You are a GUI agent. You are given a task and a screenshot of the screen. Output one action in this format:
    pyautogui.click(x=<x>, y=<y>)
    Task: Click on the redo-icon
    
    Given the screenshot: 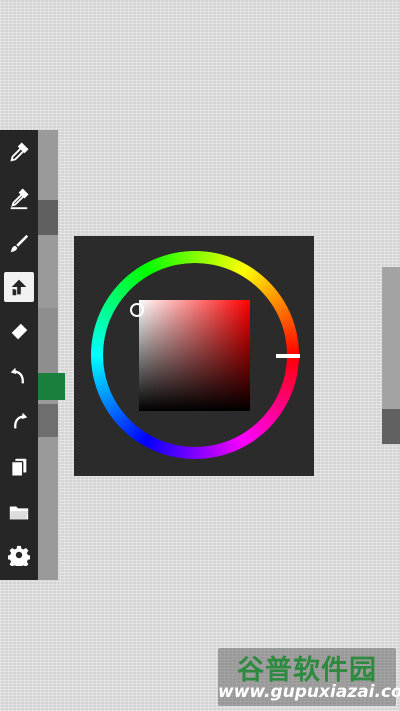 What is the action you would take?
    pyautogui.click(x=21, y=420)
    